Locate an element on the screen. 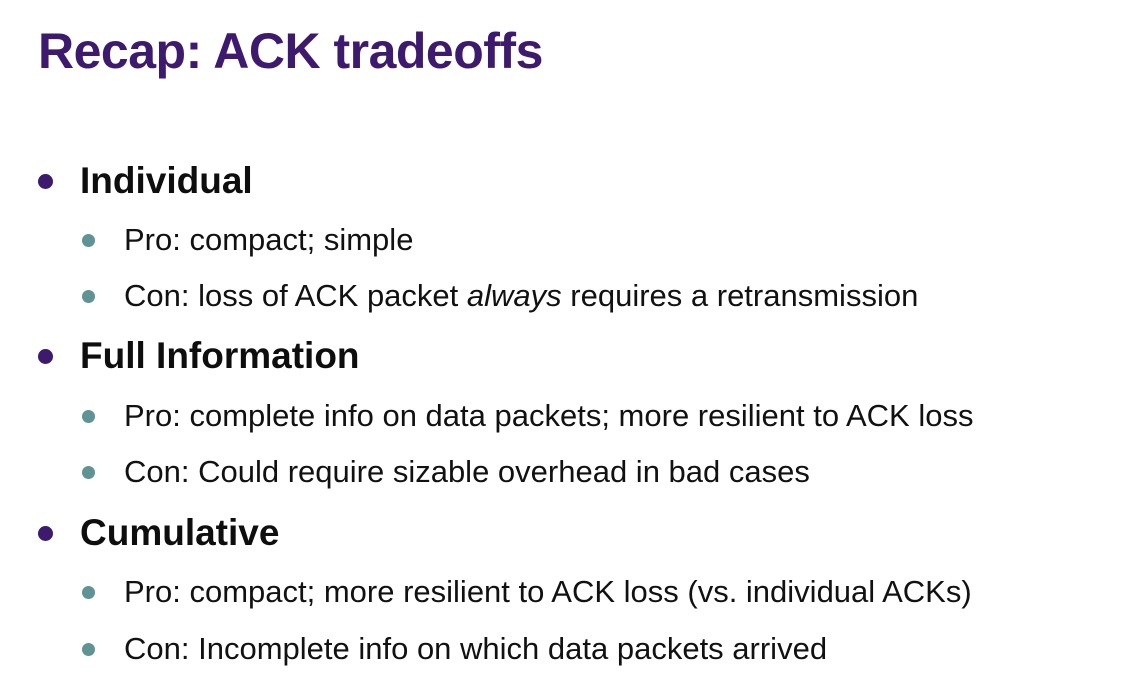 This screenshot has width=1121, height=697. section-heading: Cumulative is located at coordinates (180, 532).